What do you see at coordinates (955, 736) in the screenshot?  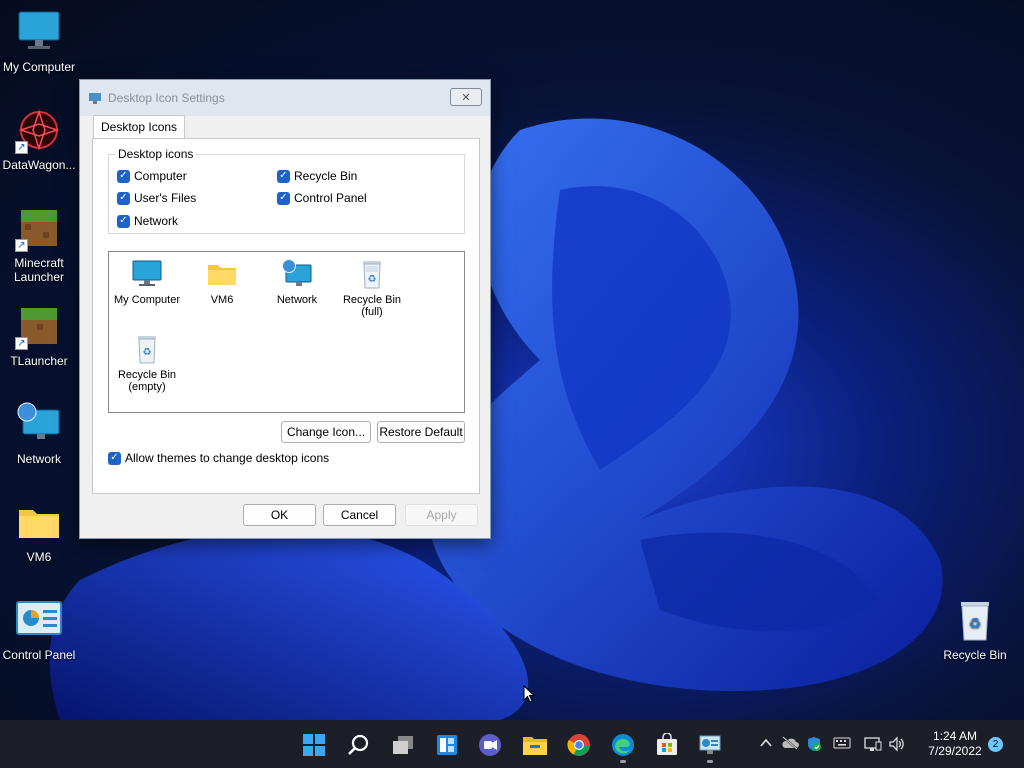 I see `clock-time: 1:24 AM` at bounding box center [955, 736].